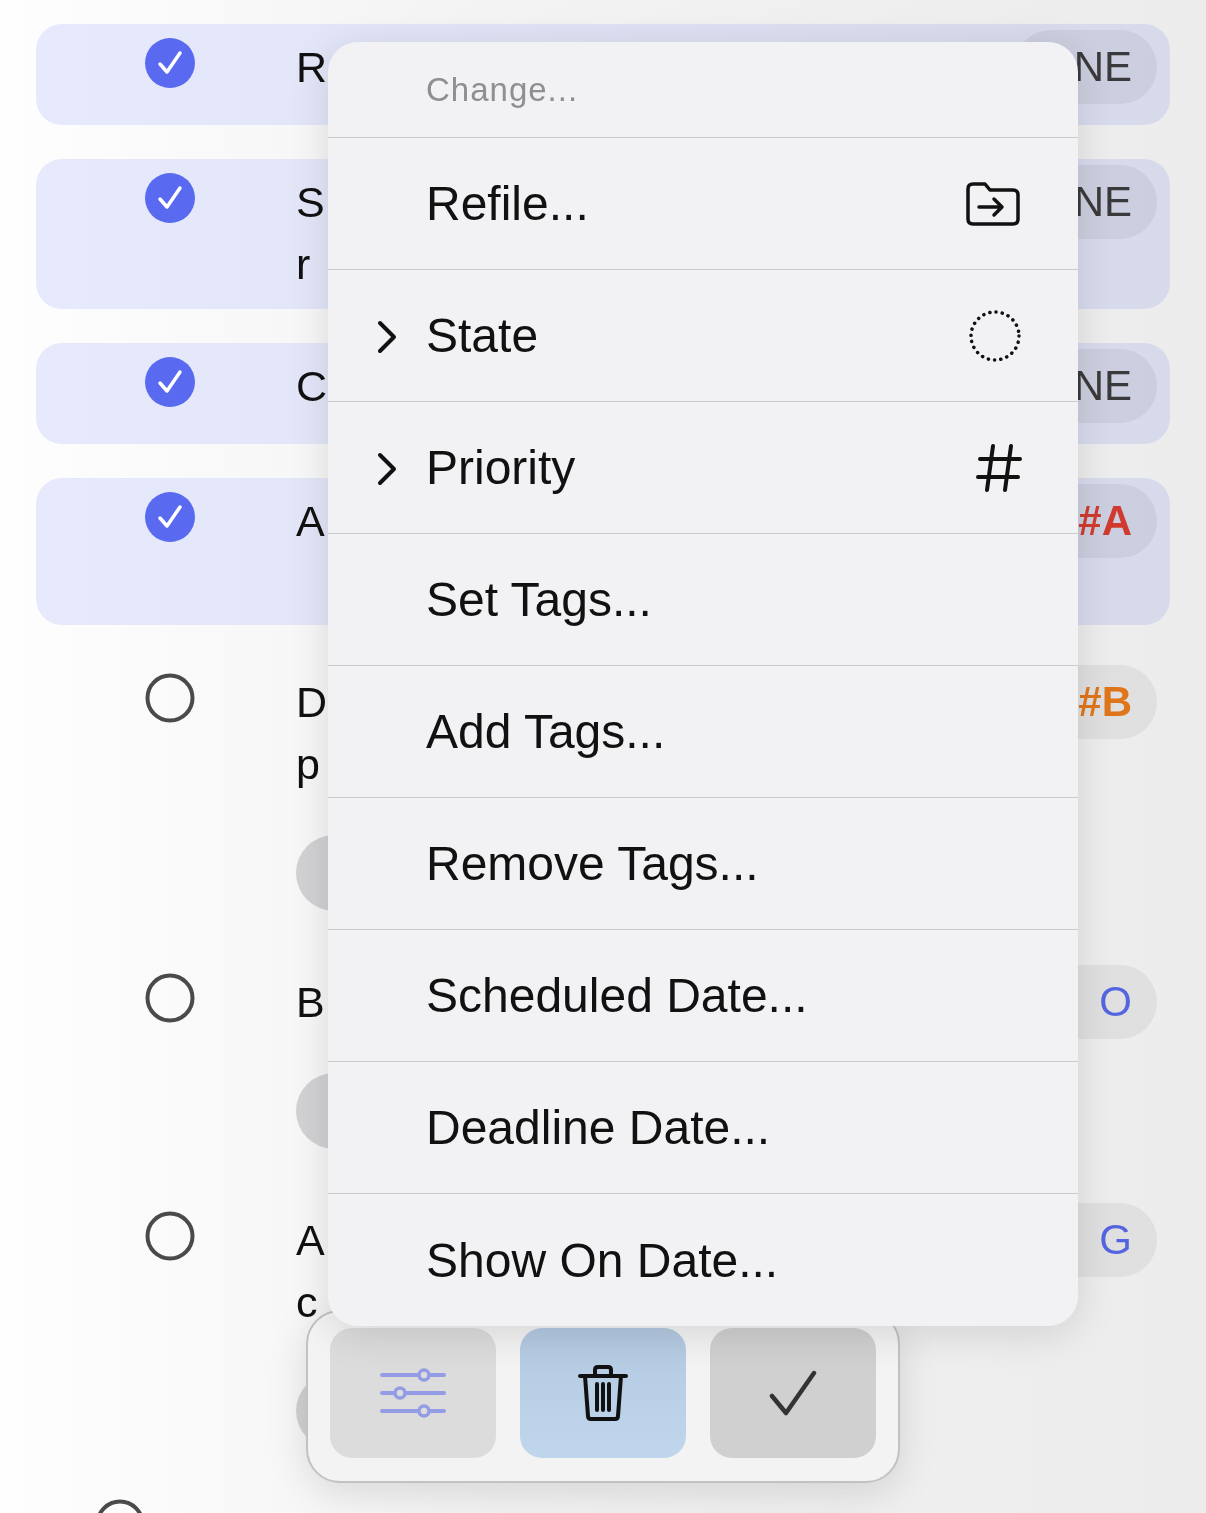 This screenshot has height=1513, width=1206. I want to click on task-title: R, so click(312, 67).